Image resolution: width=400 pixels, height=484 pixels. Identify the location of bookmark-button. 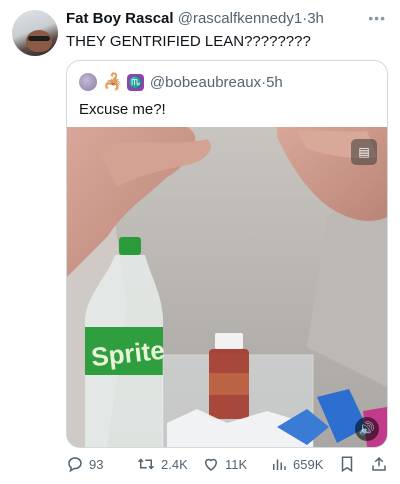
(349, 464).